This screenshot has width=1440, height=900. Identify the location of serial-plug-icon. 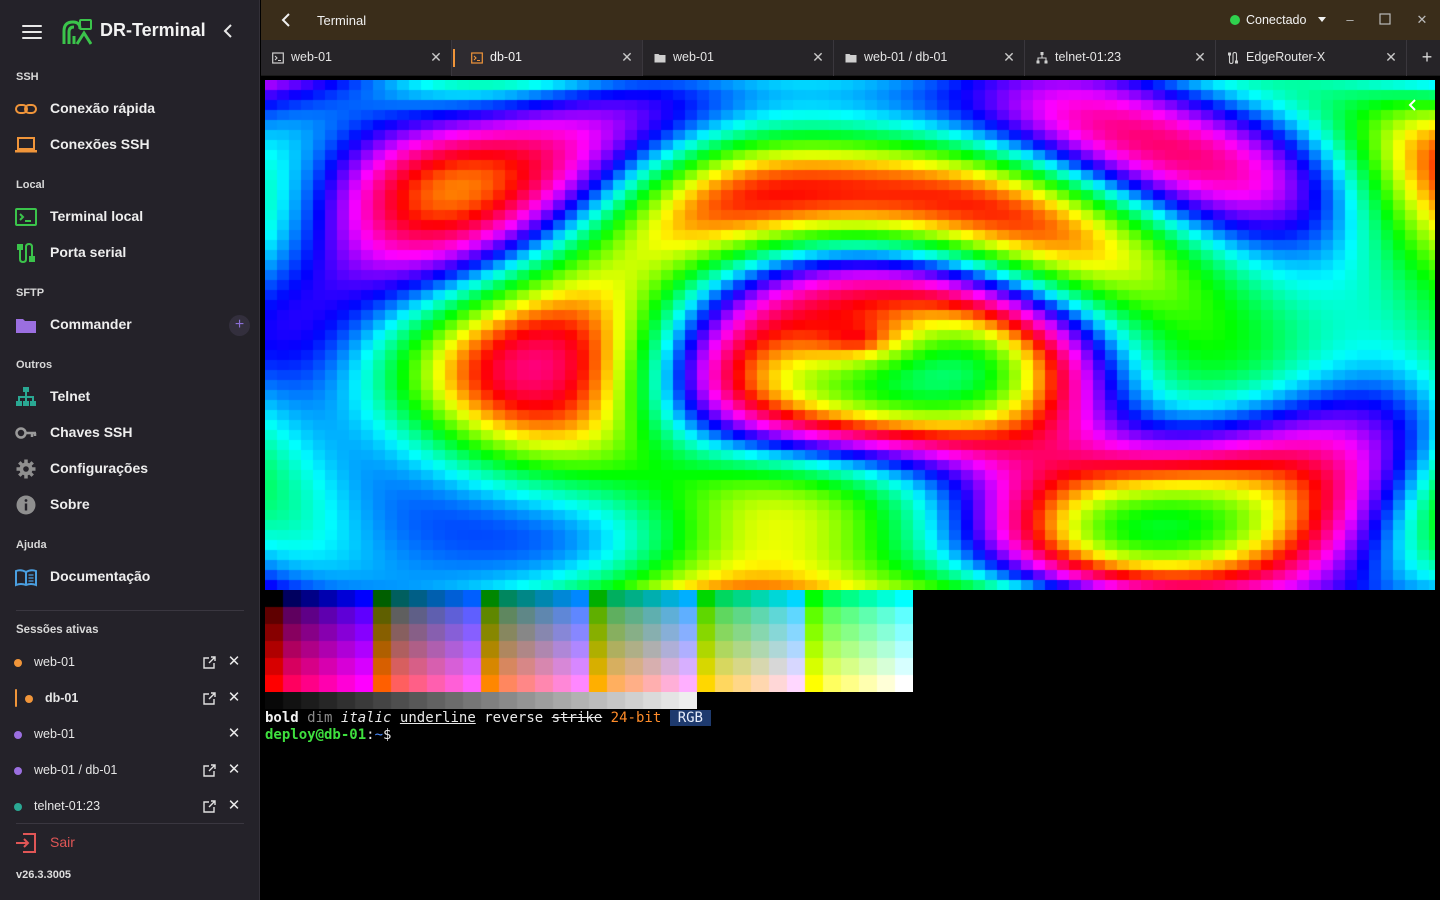
(26, 253).